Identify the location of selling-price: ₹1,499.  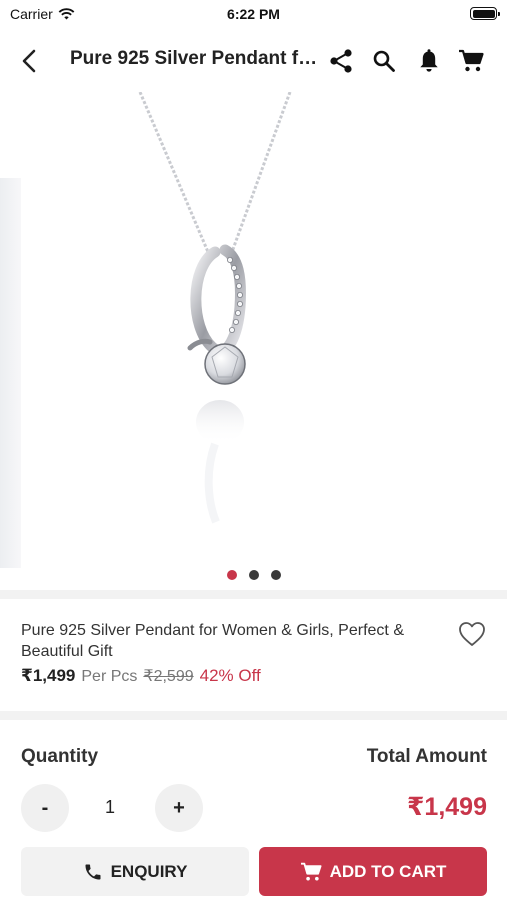
(48, 675).